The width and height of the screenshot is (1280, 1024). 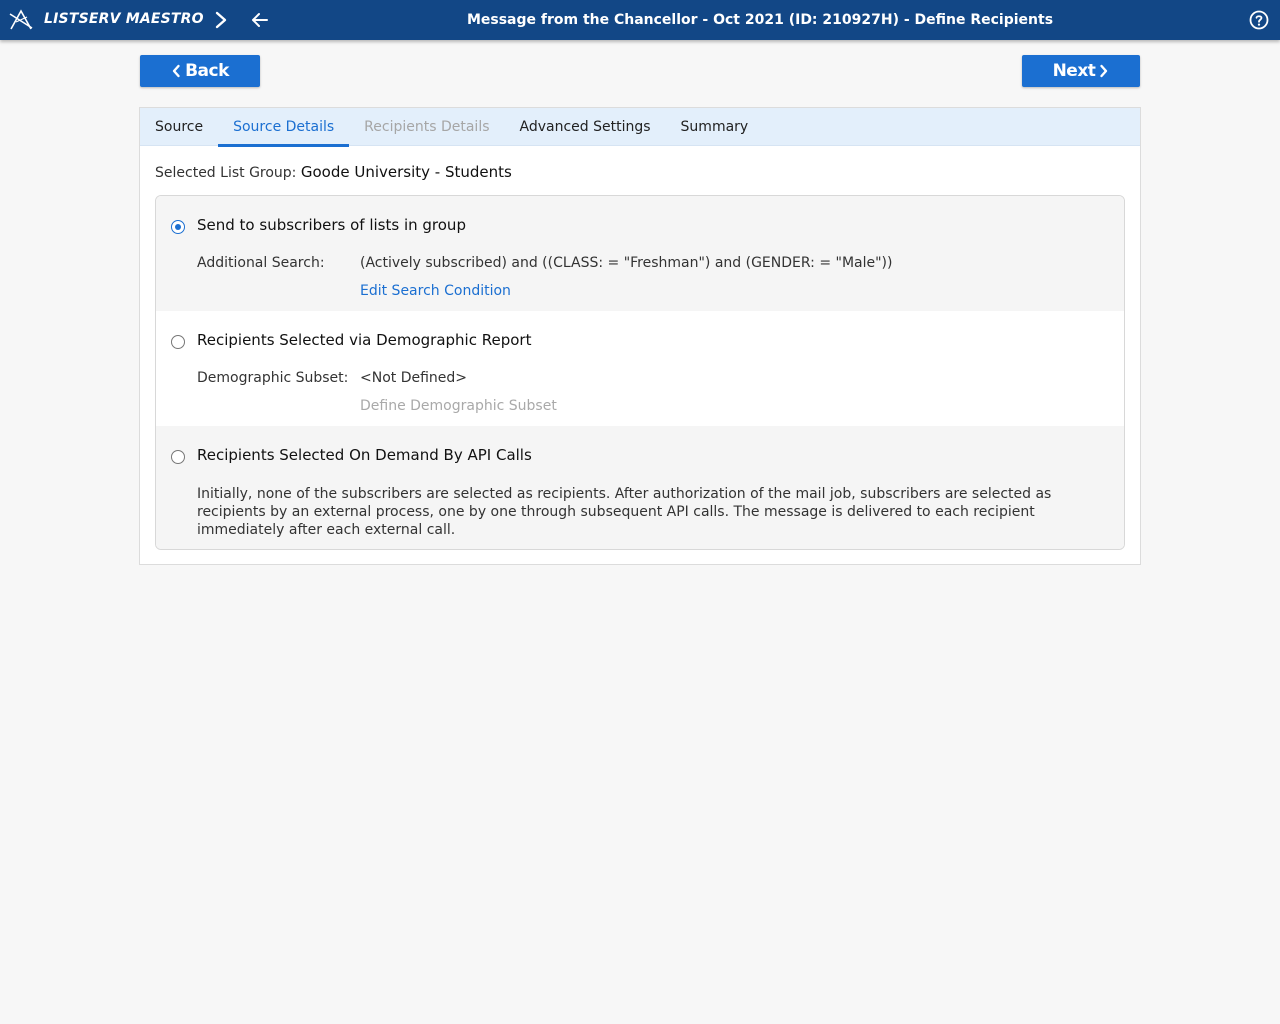 I want to click on radio-group-subscribers, so click(x=178, y=227).